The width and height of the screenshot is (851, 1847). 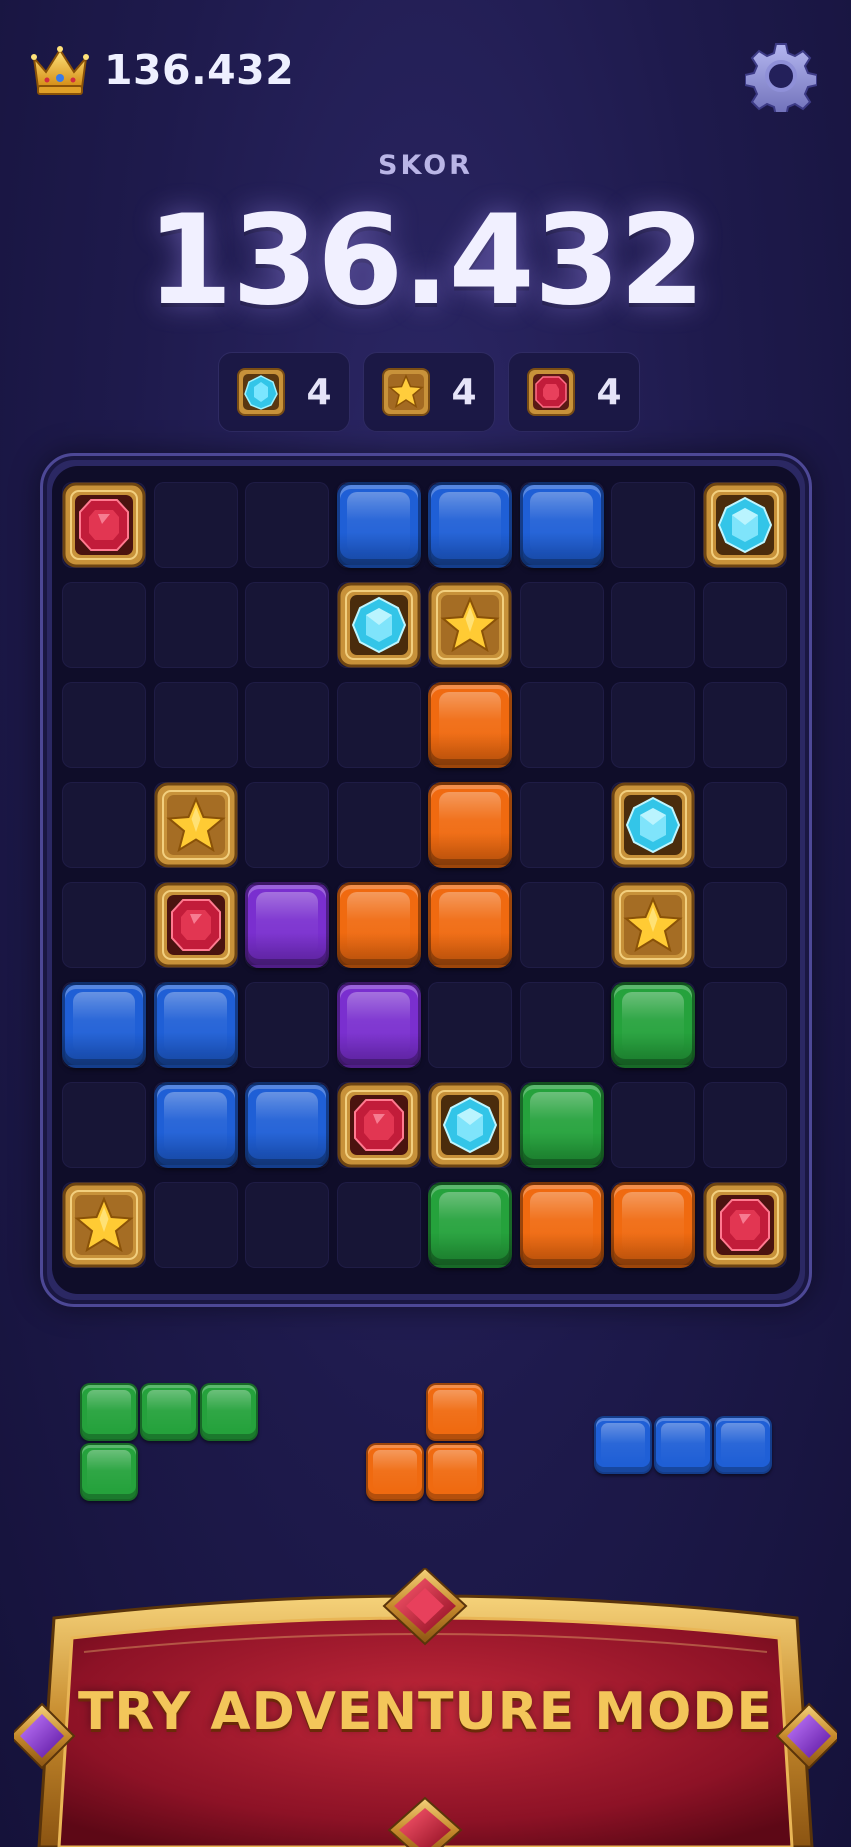 I want to click on best-score-value: 136.432, so click(x=199, y=70).